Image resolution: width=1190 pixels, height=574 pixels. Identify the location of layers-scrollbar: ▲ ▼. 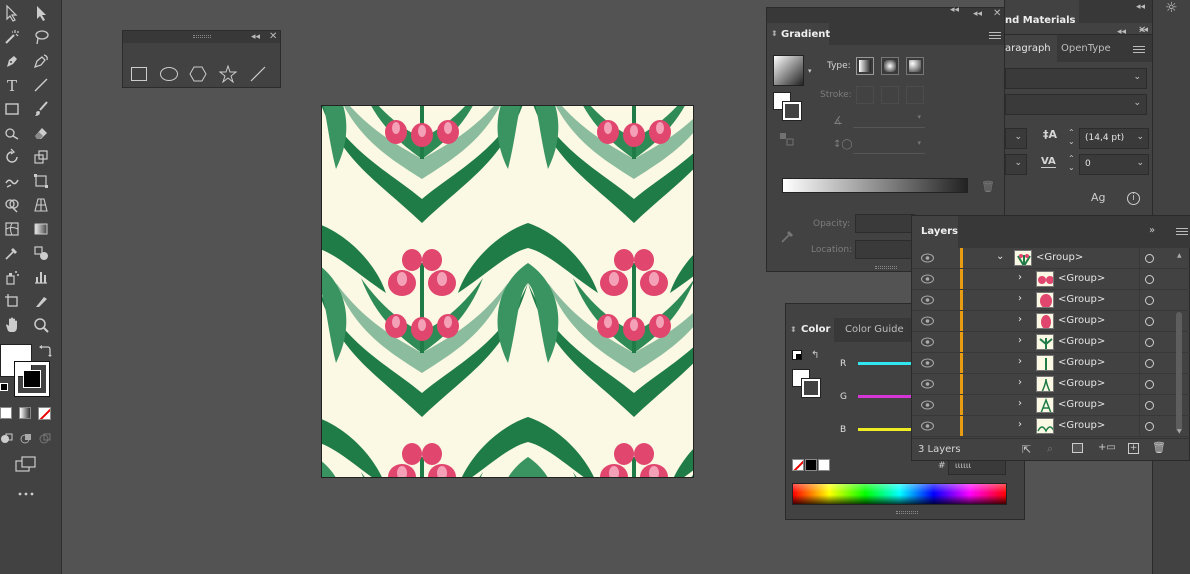
(1179, 343).